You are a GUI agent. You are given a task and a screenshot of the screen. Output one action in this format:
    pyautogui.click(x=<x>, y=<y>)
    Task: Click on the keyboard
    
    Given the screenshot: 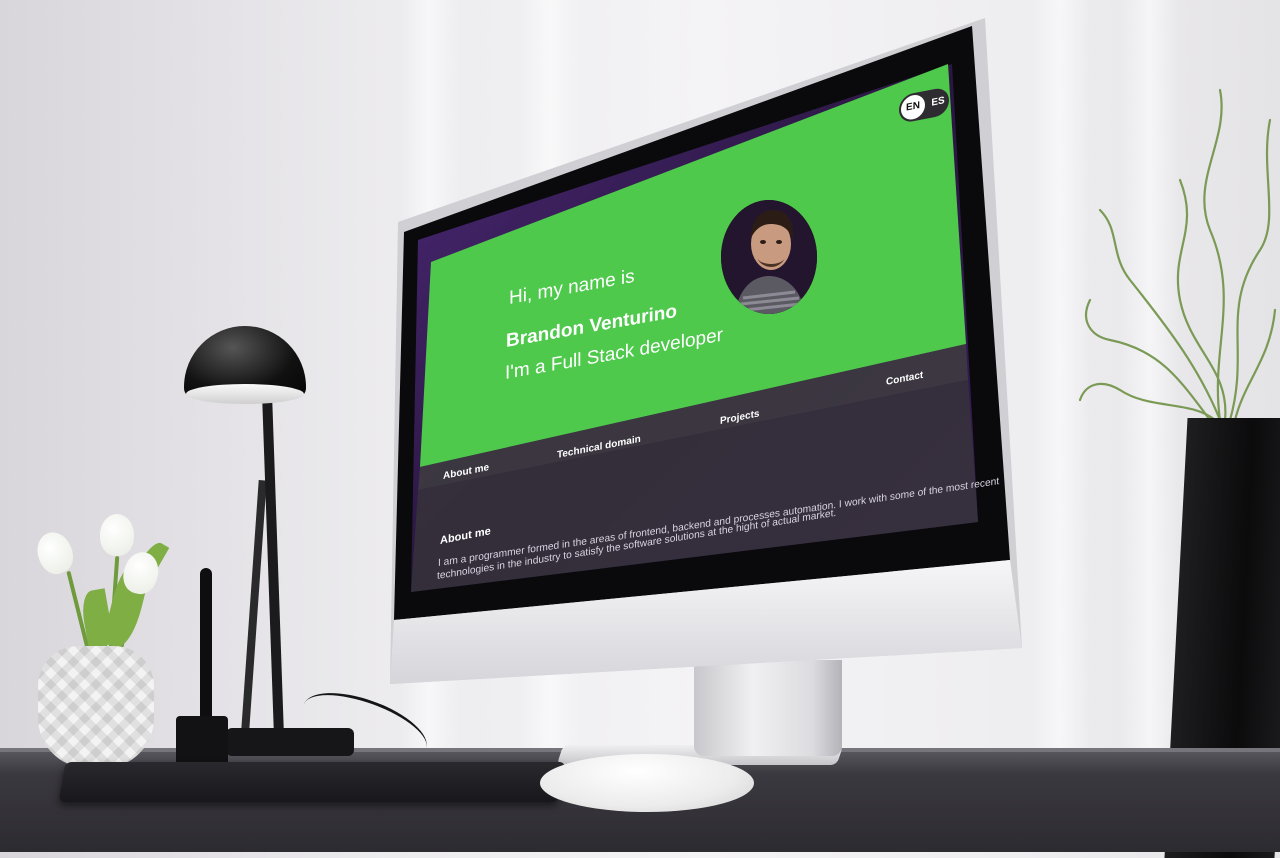 What is the action you would take?
    pyautogui.click(x=312, y=782)
    